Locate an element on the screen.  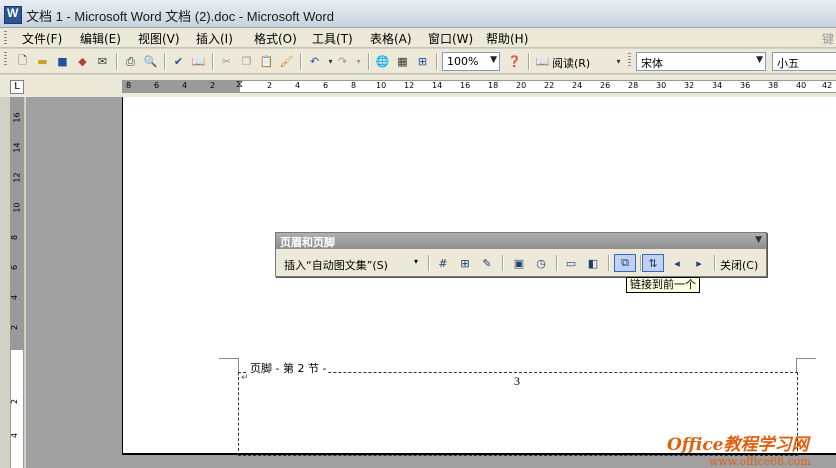
tab-selector: L is located at coordinates (17, 87).